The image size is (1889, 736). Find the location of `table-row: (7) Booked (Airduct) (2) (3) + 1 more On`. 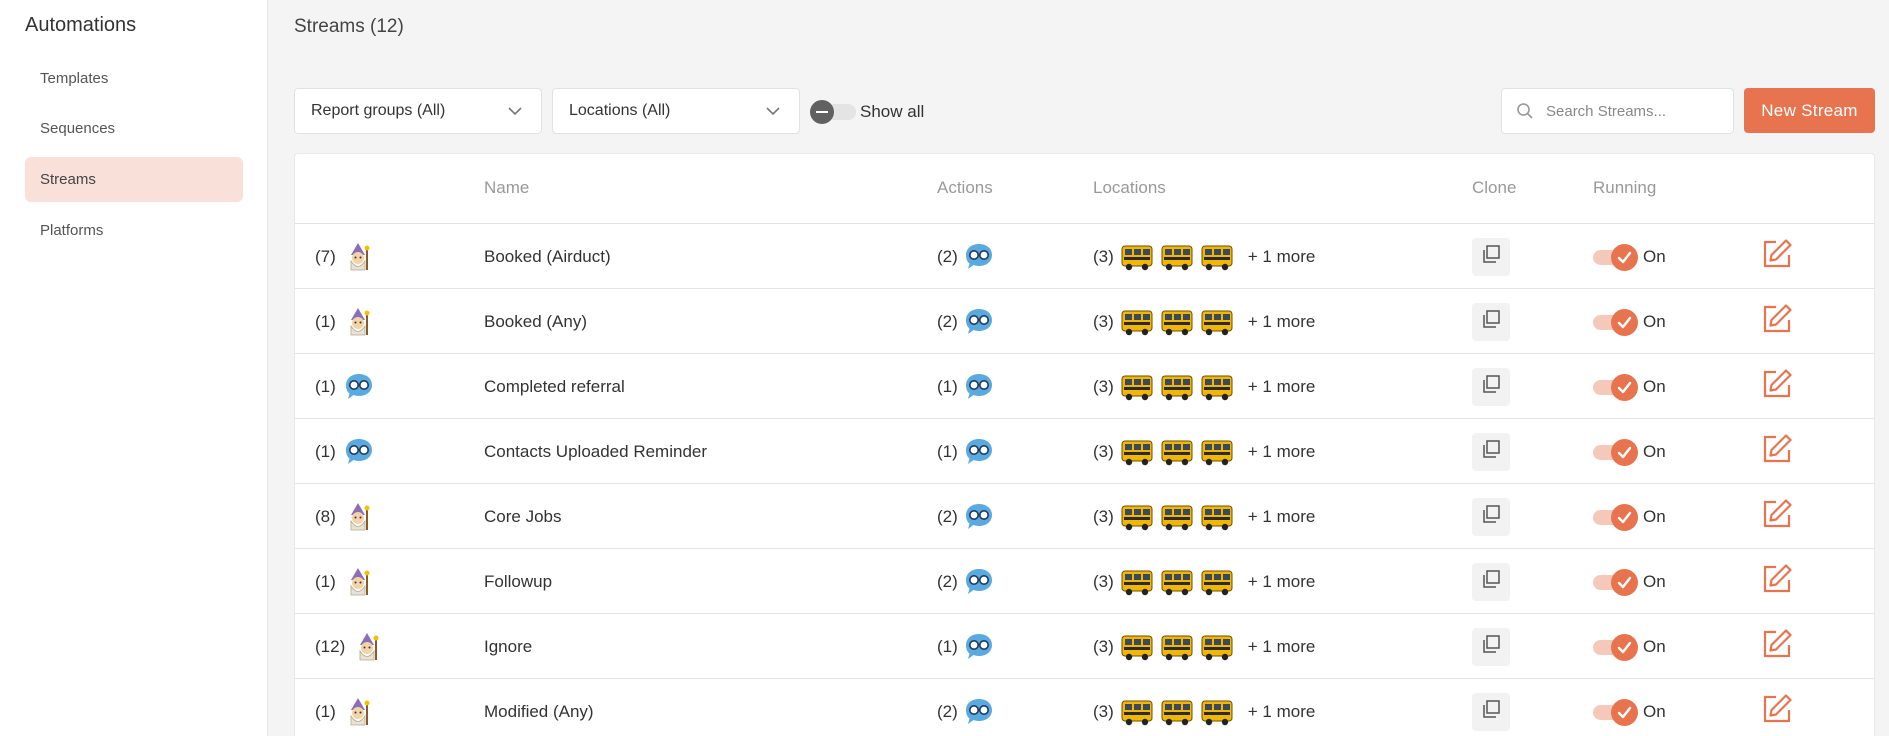

table-row: (7) Booked (Airduct) (2) (3) + 1 more On is located at coordinates (1084, 256).